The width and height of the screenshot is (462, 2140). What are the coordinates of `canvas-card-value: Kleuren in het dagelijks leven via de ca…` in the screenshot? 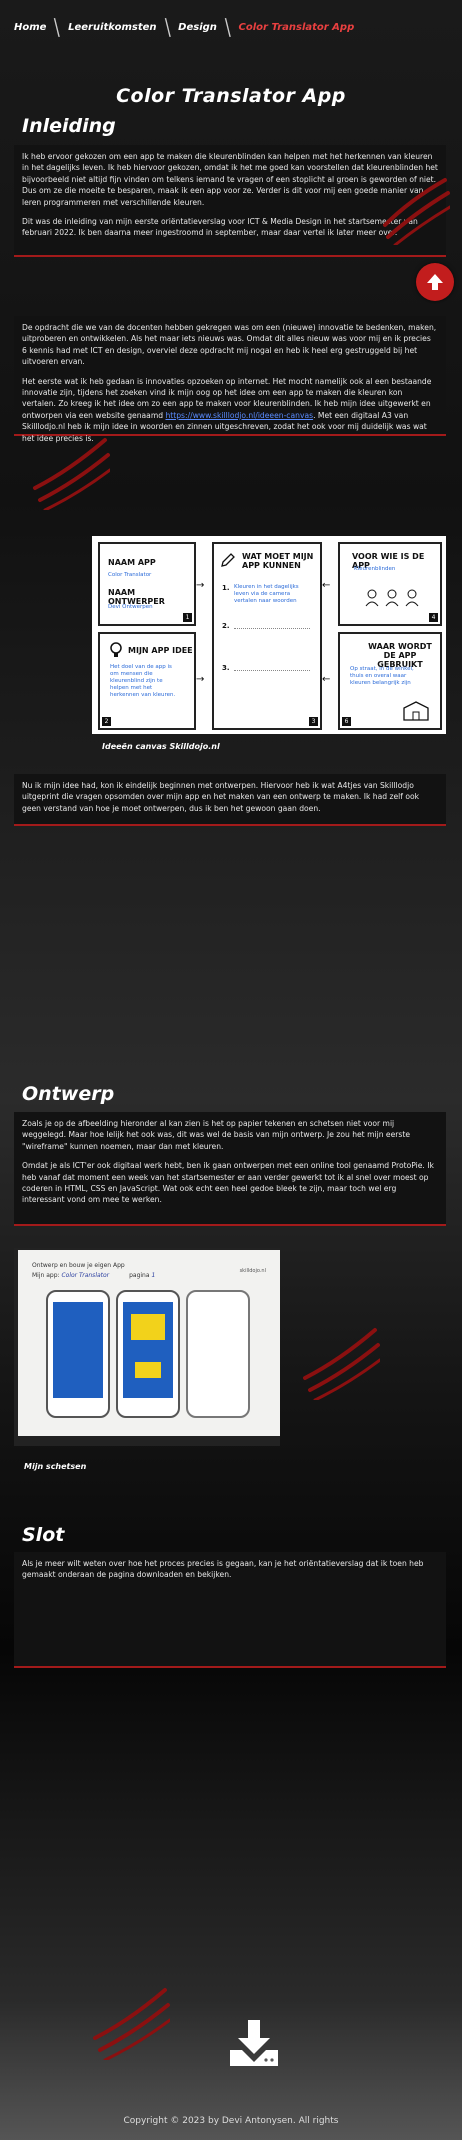 It's located at (266, 594).